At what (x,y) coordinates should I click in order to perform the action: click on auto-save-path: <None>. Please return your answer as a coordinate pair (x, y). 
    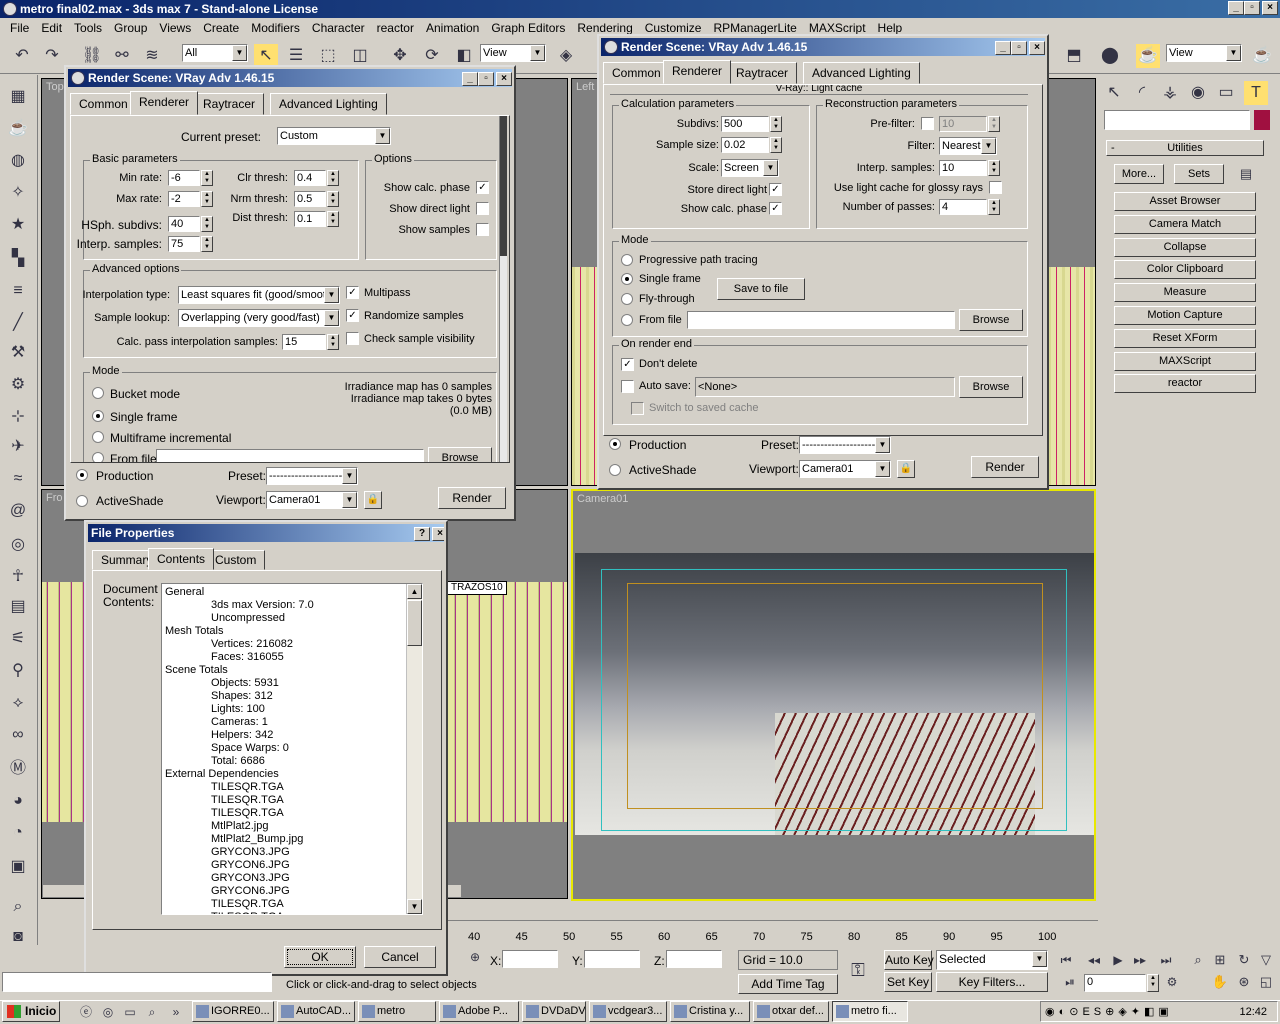
    Looking at the image, I should click on (825, 387).